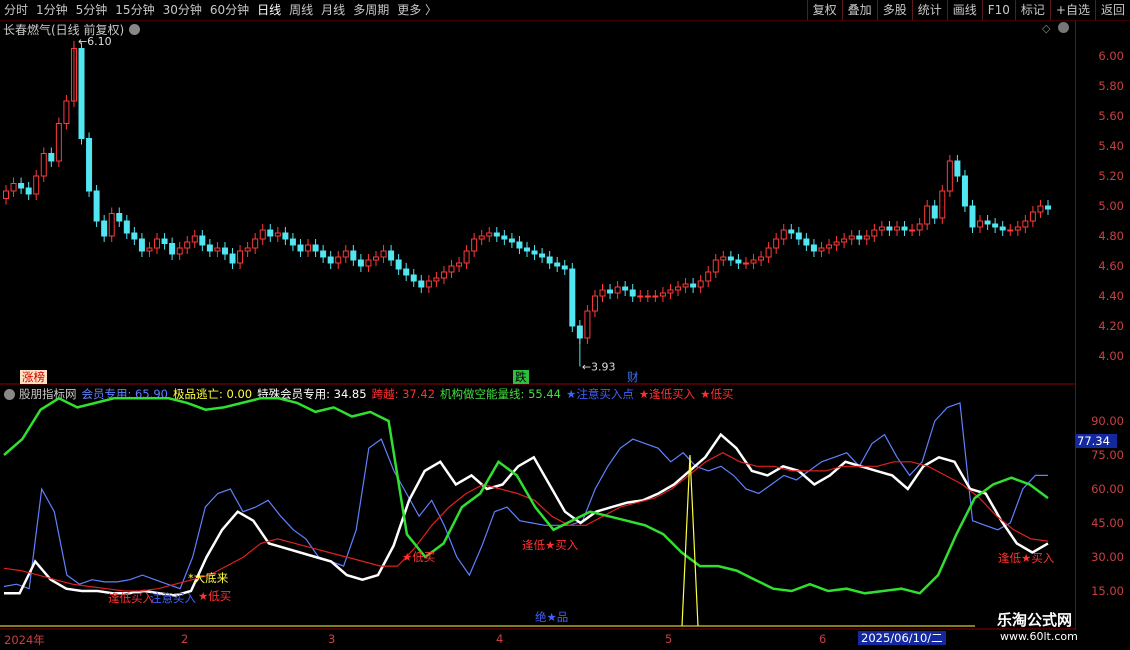 This screenshot has width=1130, height=650. Describe the element at coordinates (95, 41) in the screenshot. I see `high-price-label: ←6.10` at that location.